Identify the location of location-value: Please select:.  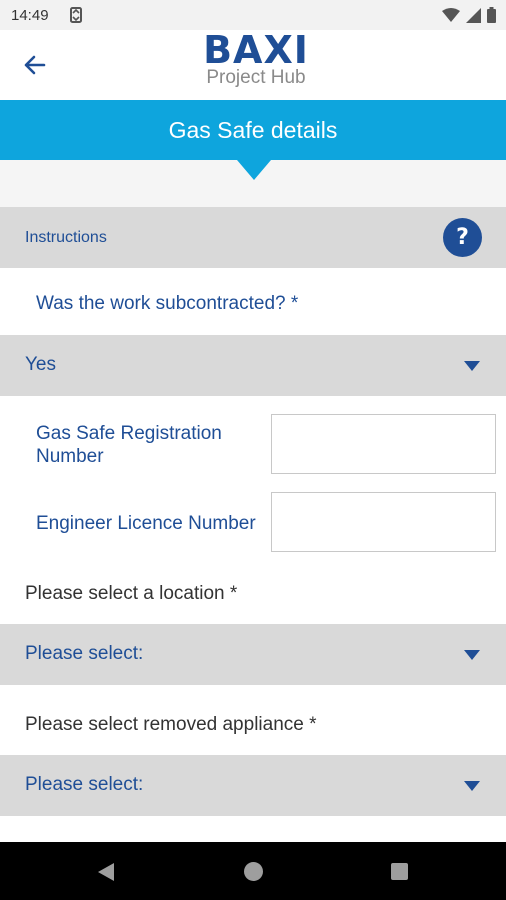
(84, 653).